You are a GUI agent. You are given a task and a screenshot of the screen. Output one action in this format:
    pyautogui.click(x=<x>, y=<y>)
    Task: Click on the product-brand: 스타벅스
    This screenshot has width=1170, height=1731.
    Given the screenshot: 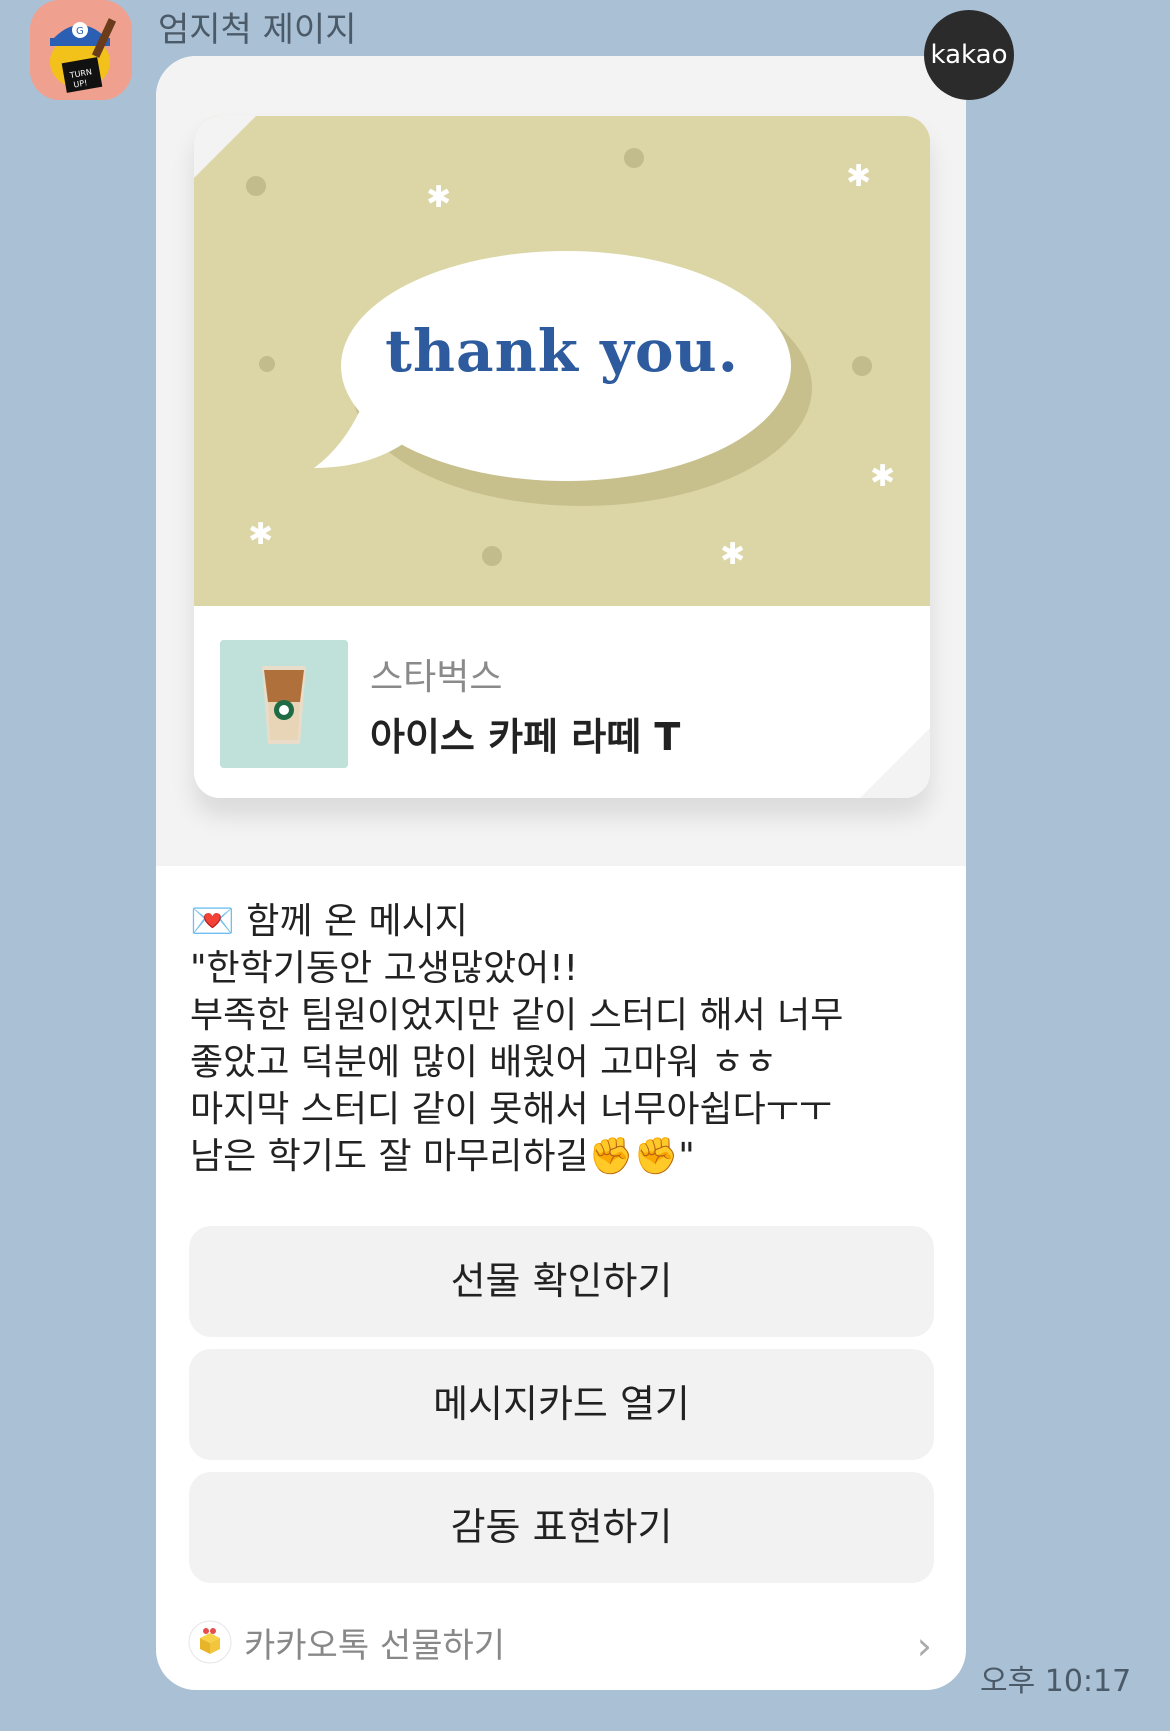 What is the action you would take?
    pyautogui.click(x=436, y=677)
    